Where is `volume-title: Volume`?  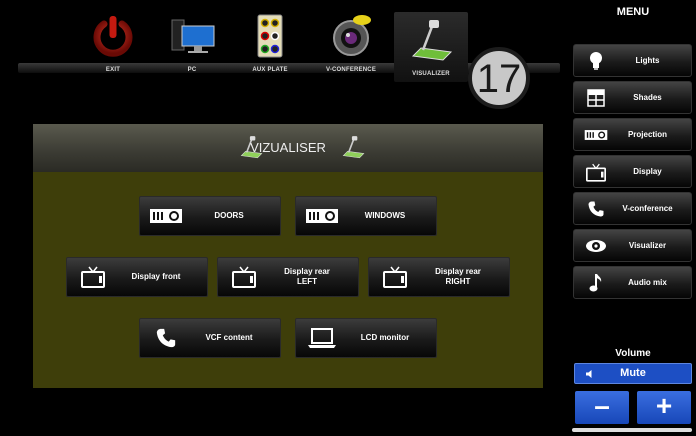 volume-title: Volume is located at coordinates (633, 353).